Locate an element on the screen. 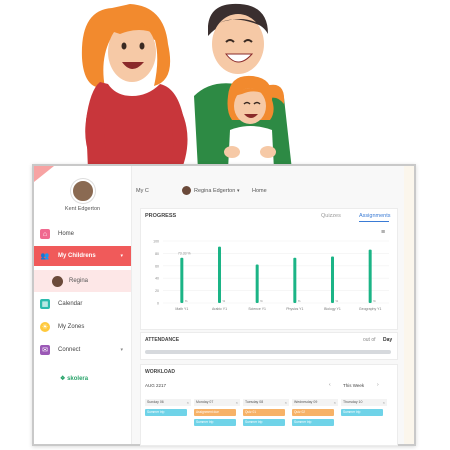 This screenshot has height=450, width=450. week-range: This Week is located at coordinates (353, 385).